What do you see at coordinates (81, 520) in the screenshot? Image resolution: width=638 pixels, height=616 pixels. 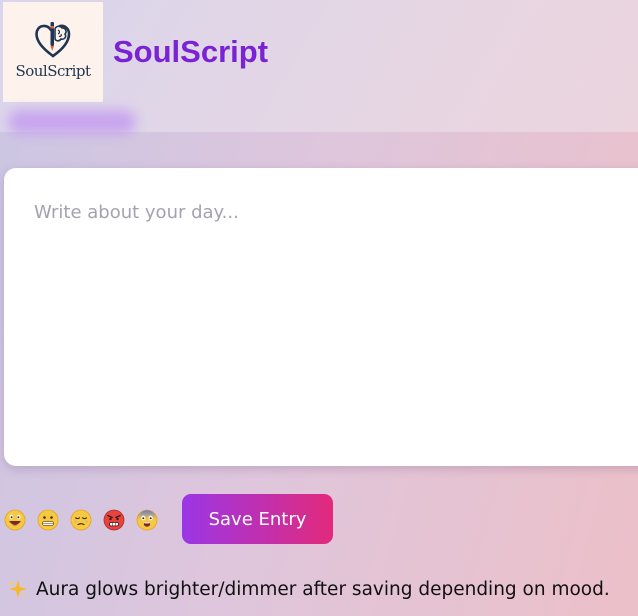 I see `sad-emoji-icon` at bounding box center [81, 520].